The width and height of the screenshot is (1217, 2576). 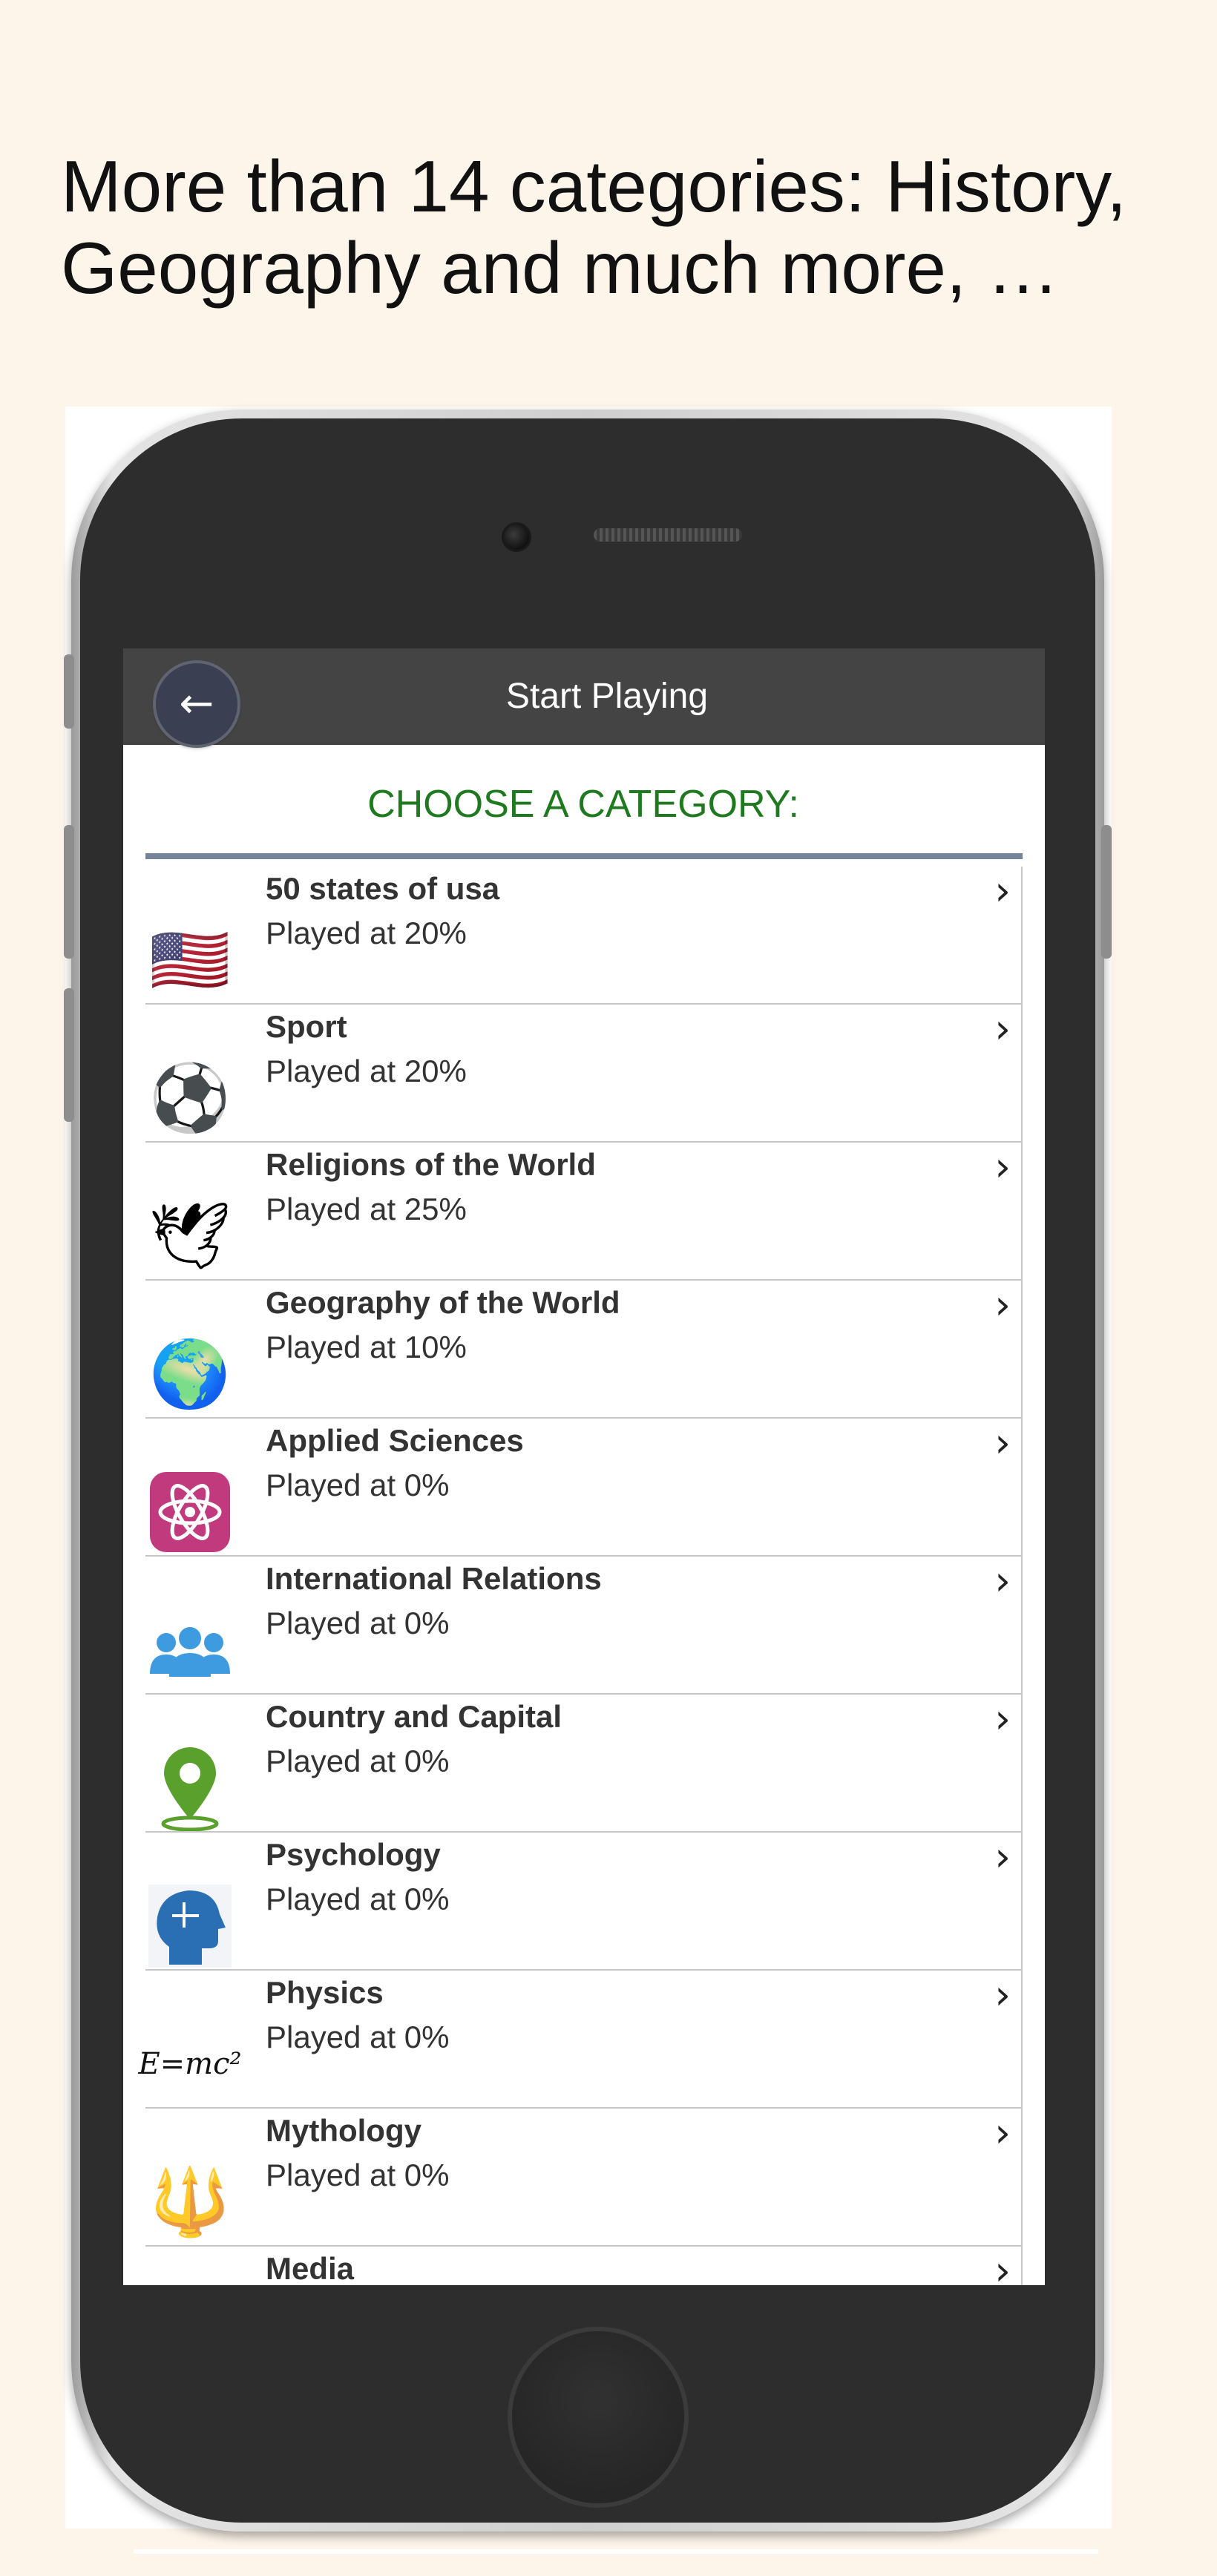 I want to click on promo-line-1: More than 14 categories: History,, so click(x=594, y=186).